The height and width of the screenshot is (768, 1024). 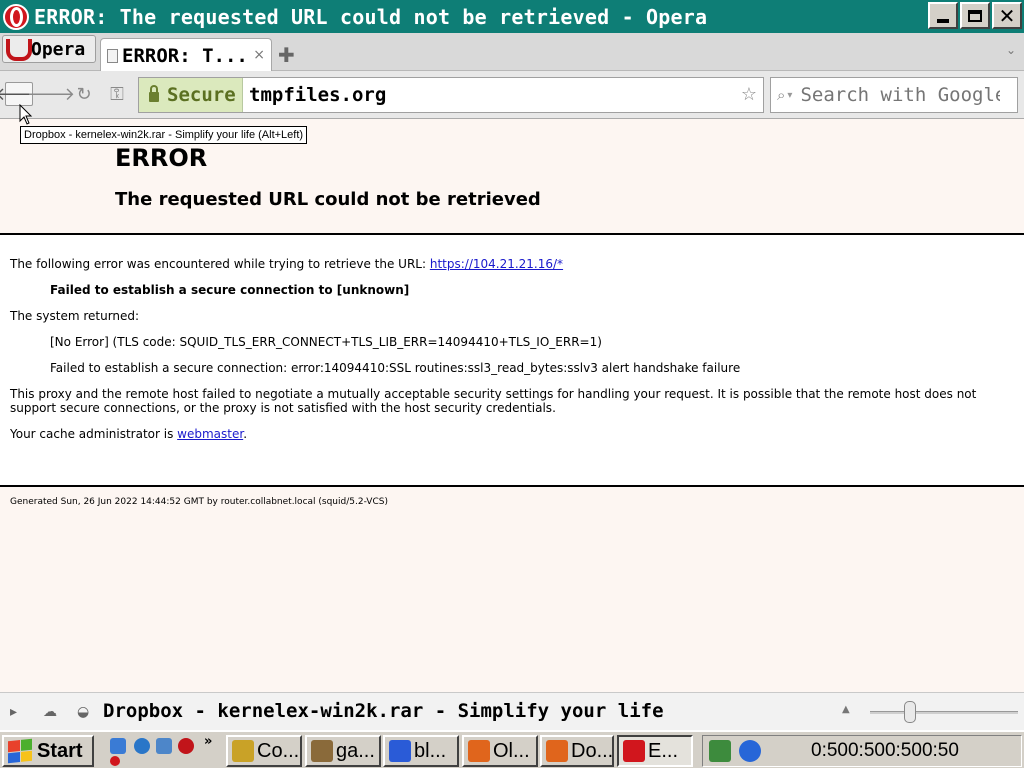 What do you see at coordinates (789, 95) in the screenshot?
I see `search-engine-chevron-icon: ▾` at bounding box center [789, 95].